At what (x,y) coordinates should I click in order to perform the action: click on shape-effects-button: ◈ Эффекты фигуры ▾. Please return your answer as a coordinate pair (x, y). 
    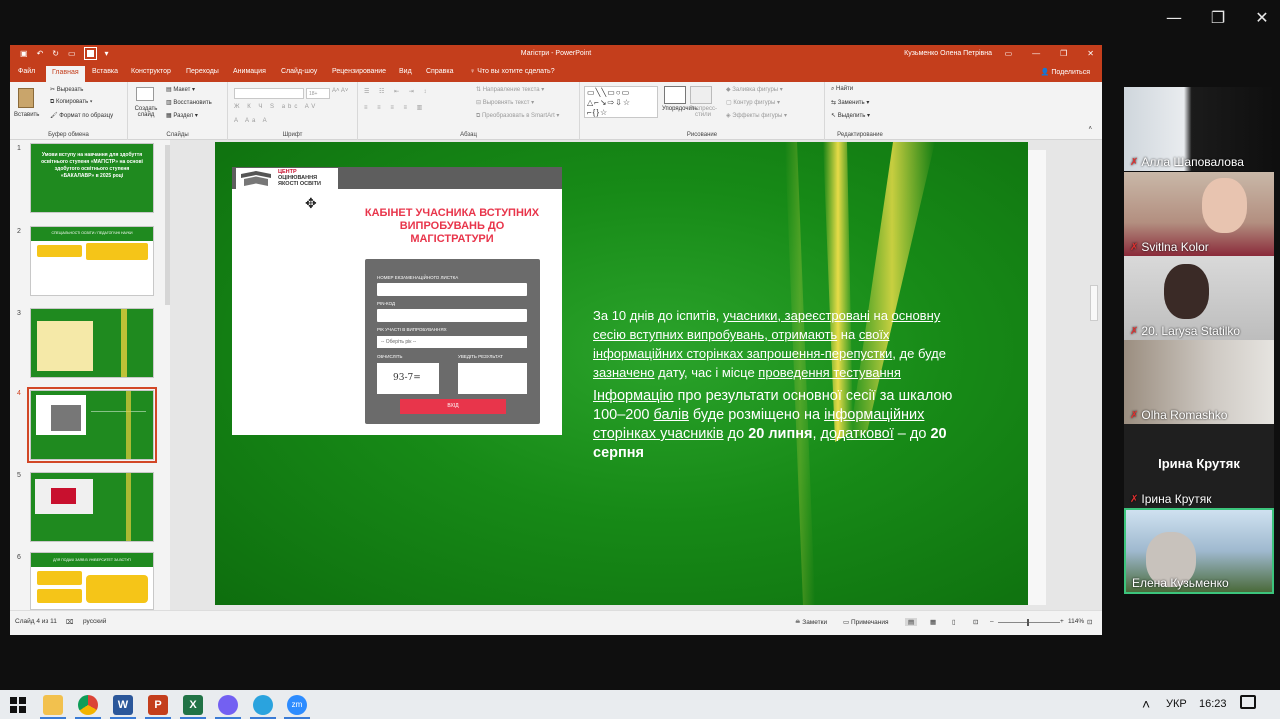
    Looking at the image, I should click on (756, 115).